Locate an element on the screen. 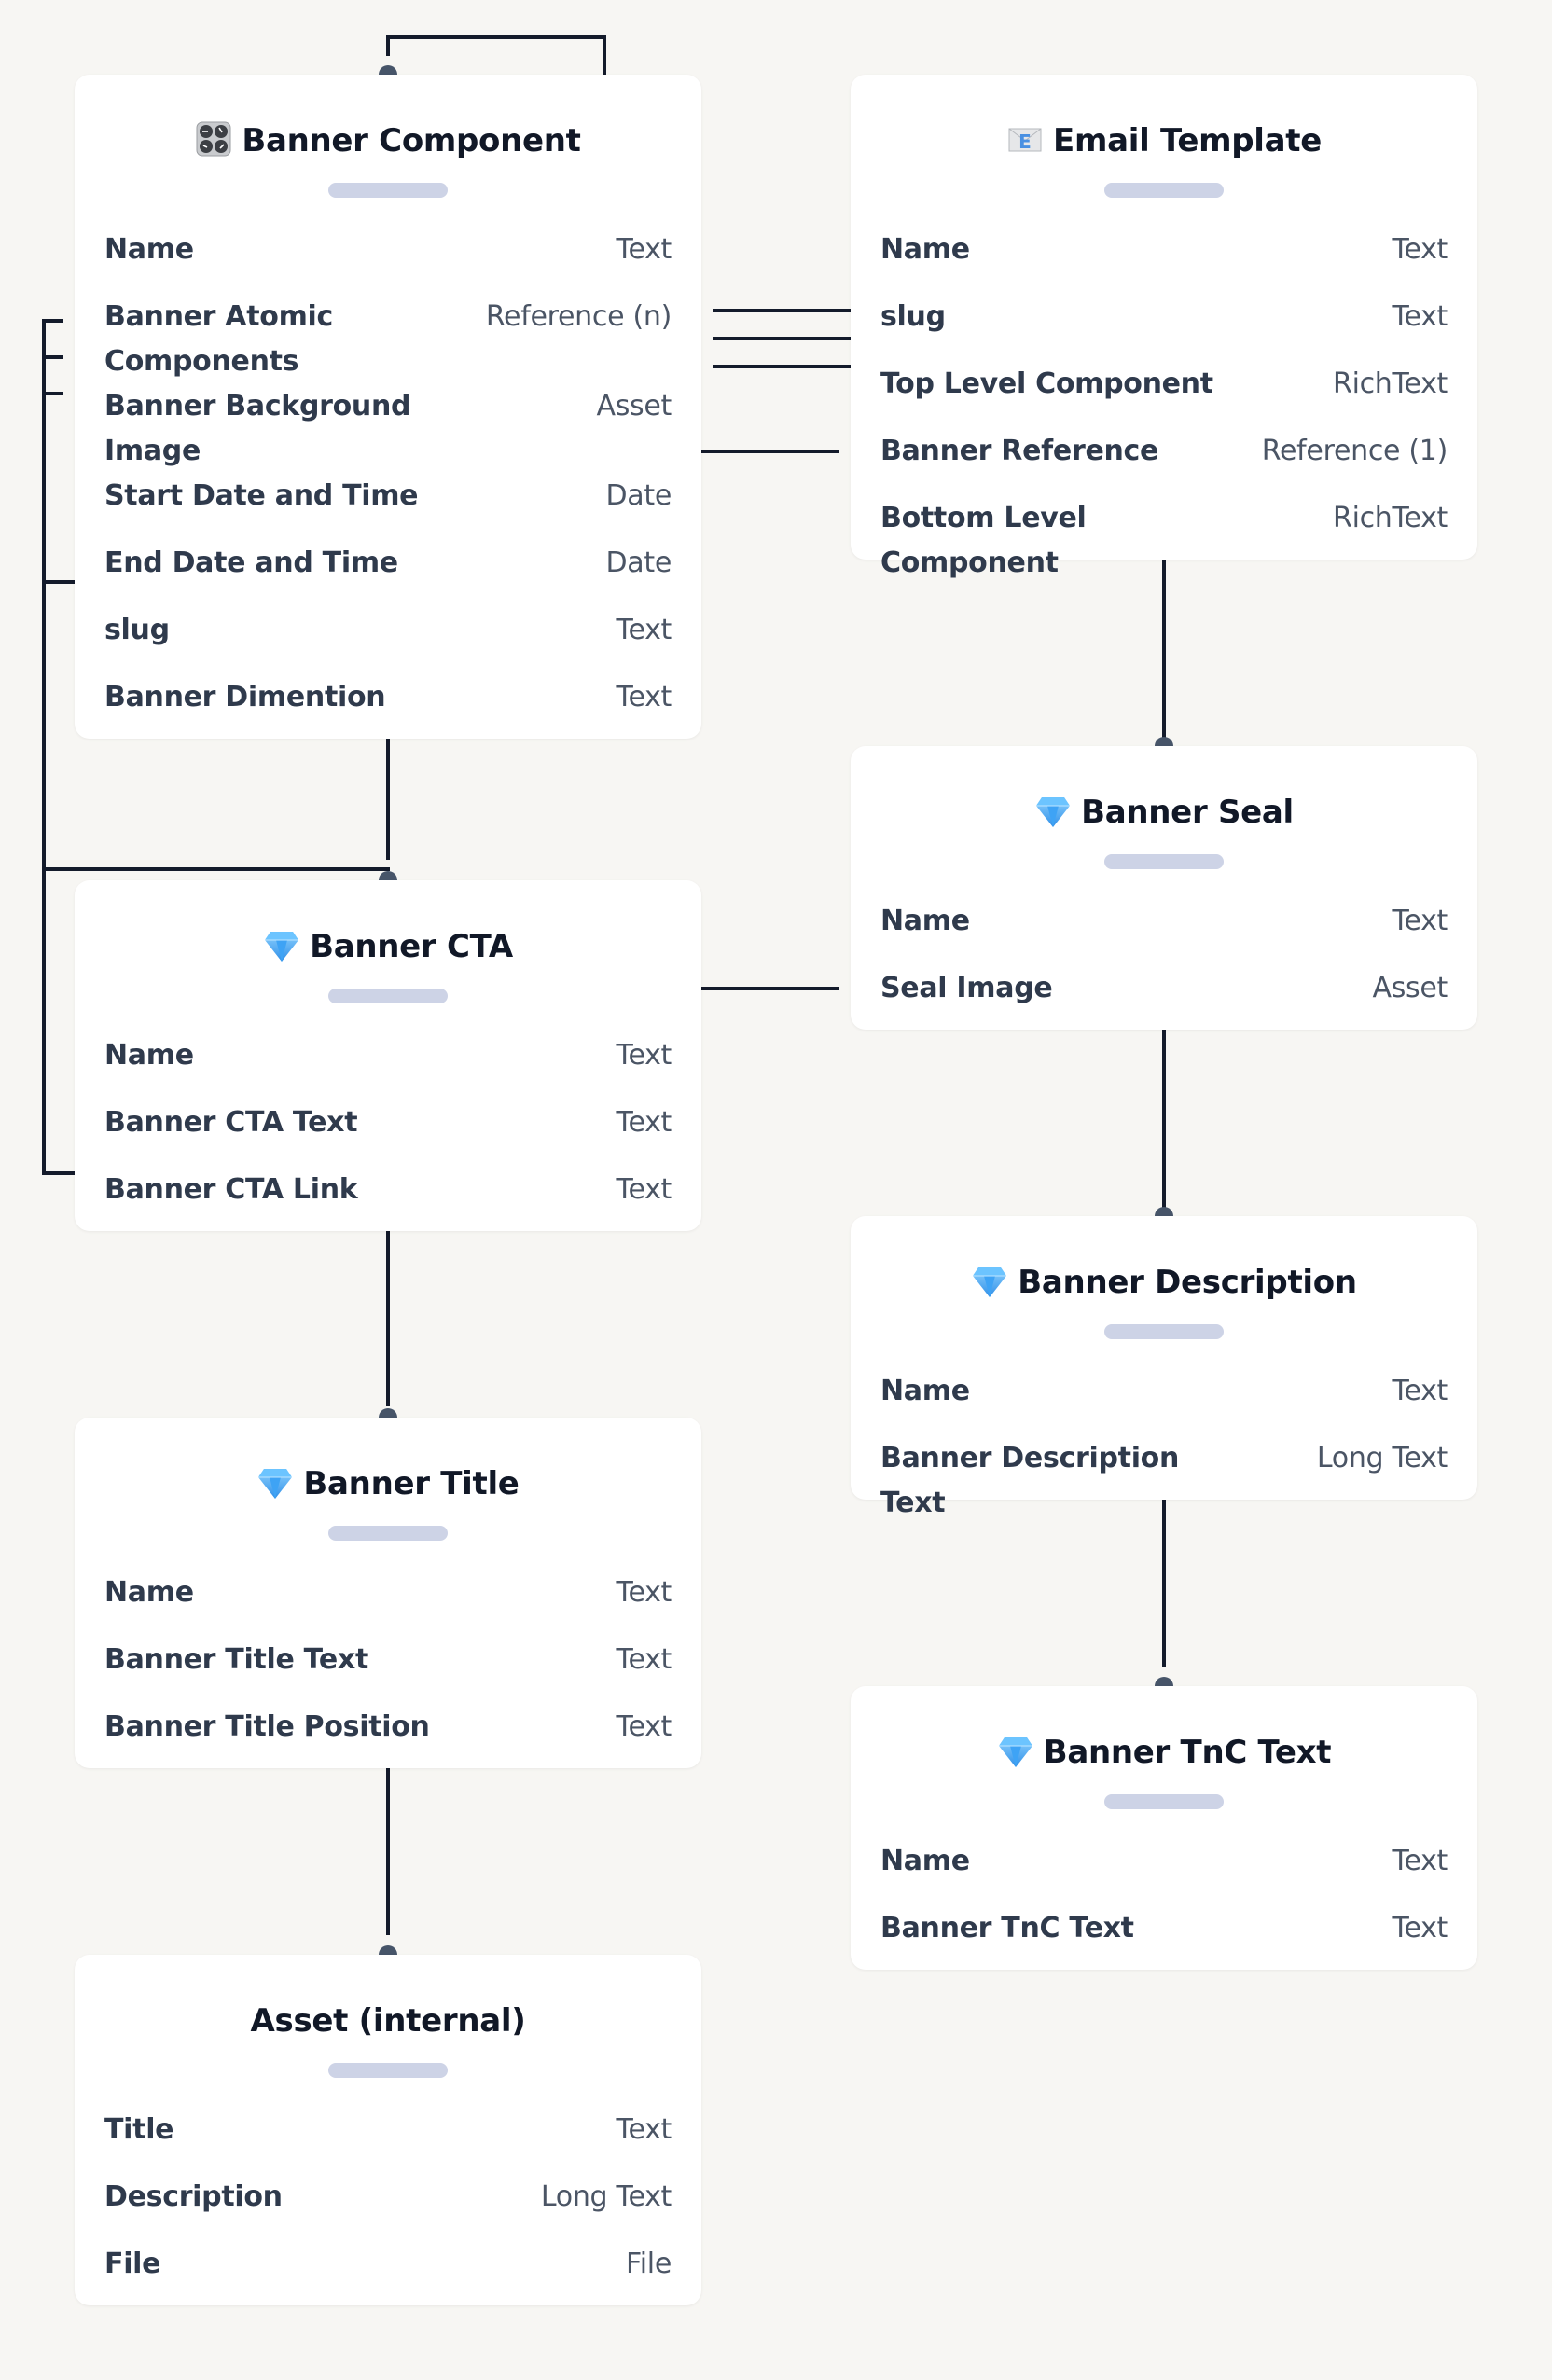 The width and height of the screenshot is (1552, 2380). entity-title: Banner Seal is located at coordinates (1187, 812).